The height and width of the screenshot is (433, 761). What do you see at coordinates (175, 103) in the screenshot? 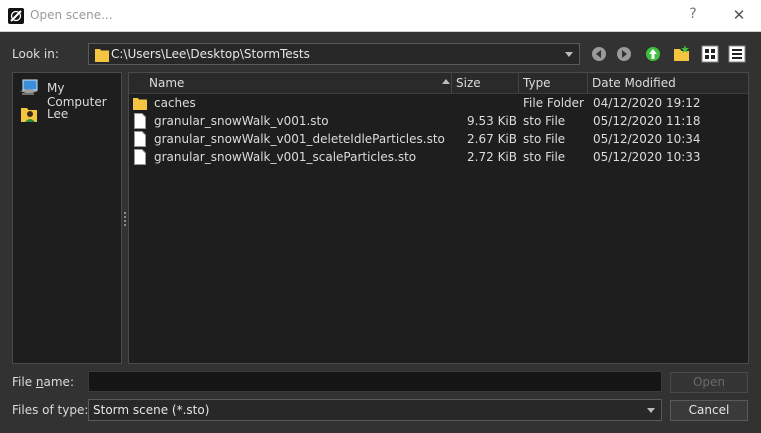
I see `file-name: caches` at bounding box center [175, 103].